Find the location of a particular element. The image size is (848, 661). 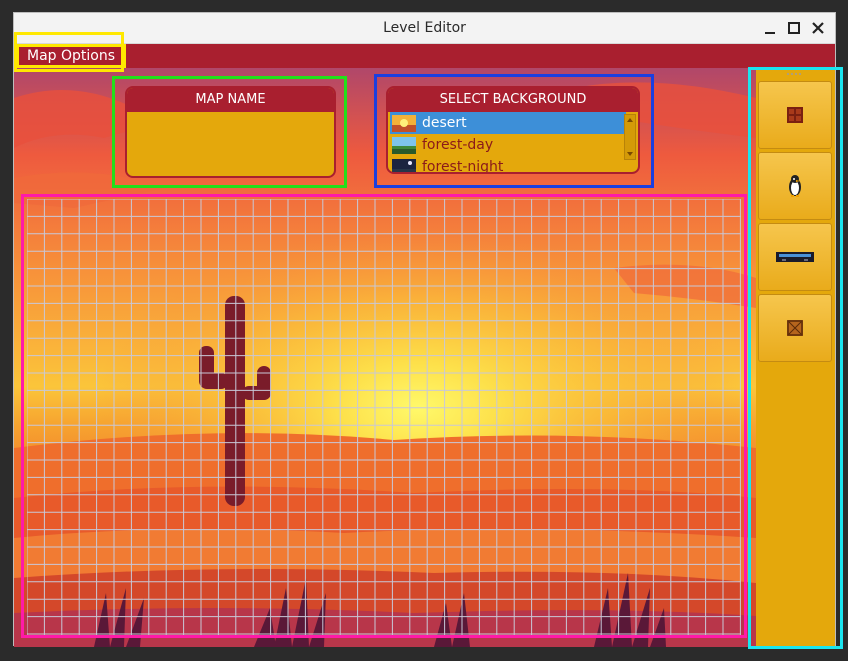

map-name-panel: MAP NAME is located at coordinates (230, 132).